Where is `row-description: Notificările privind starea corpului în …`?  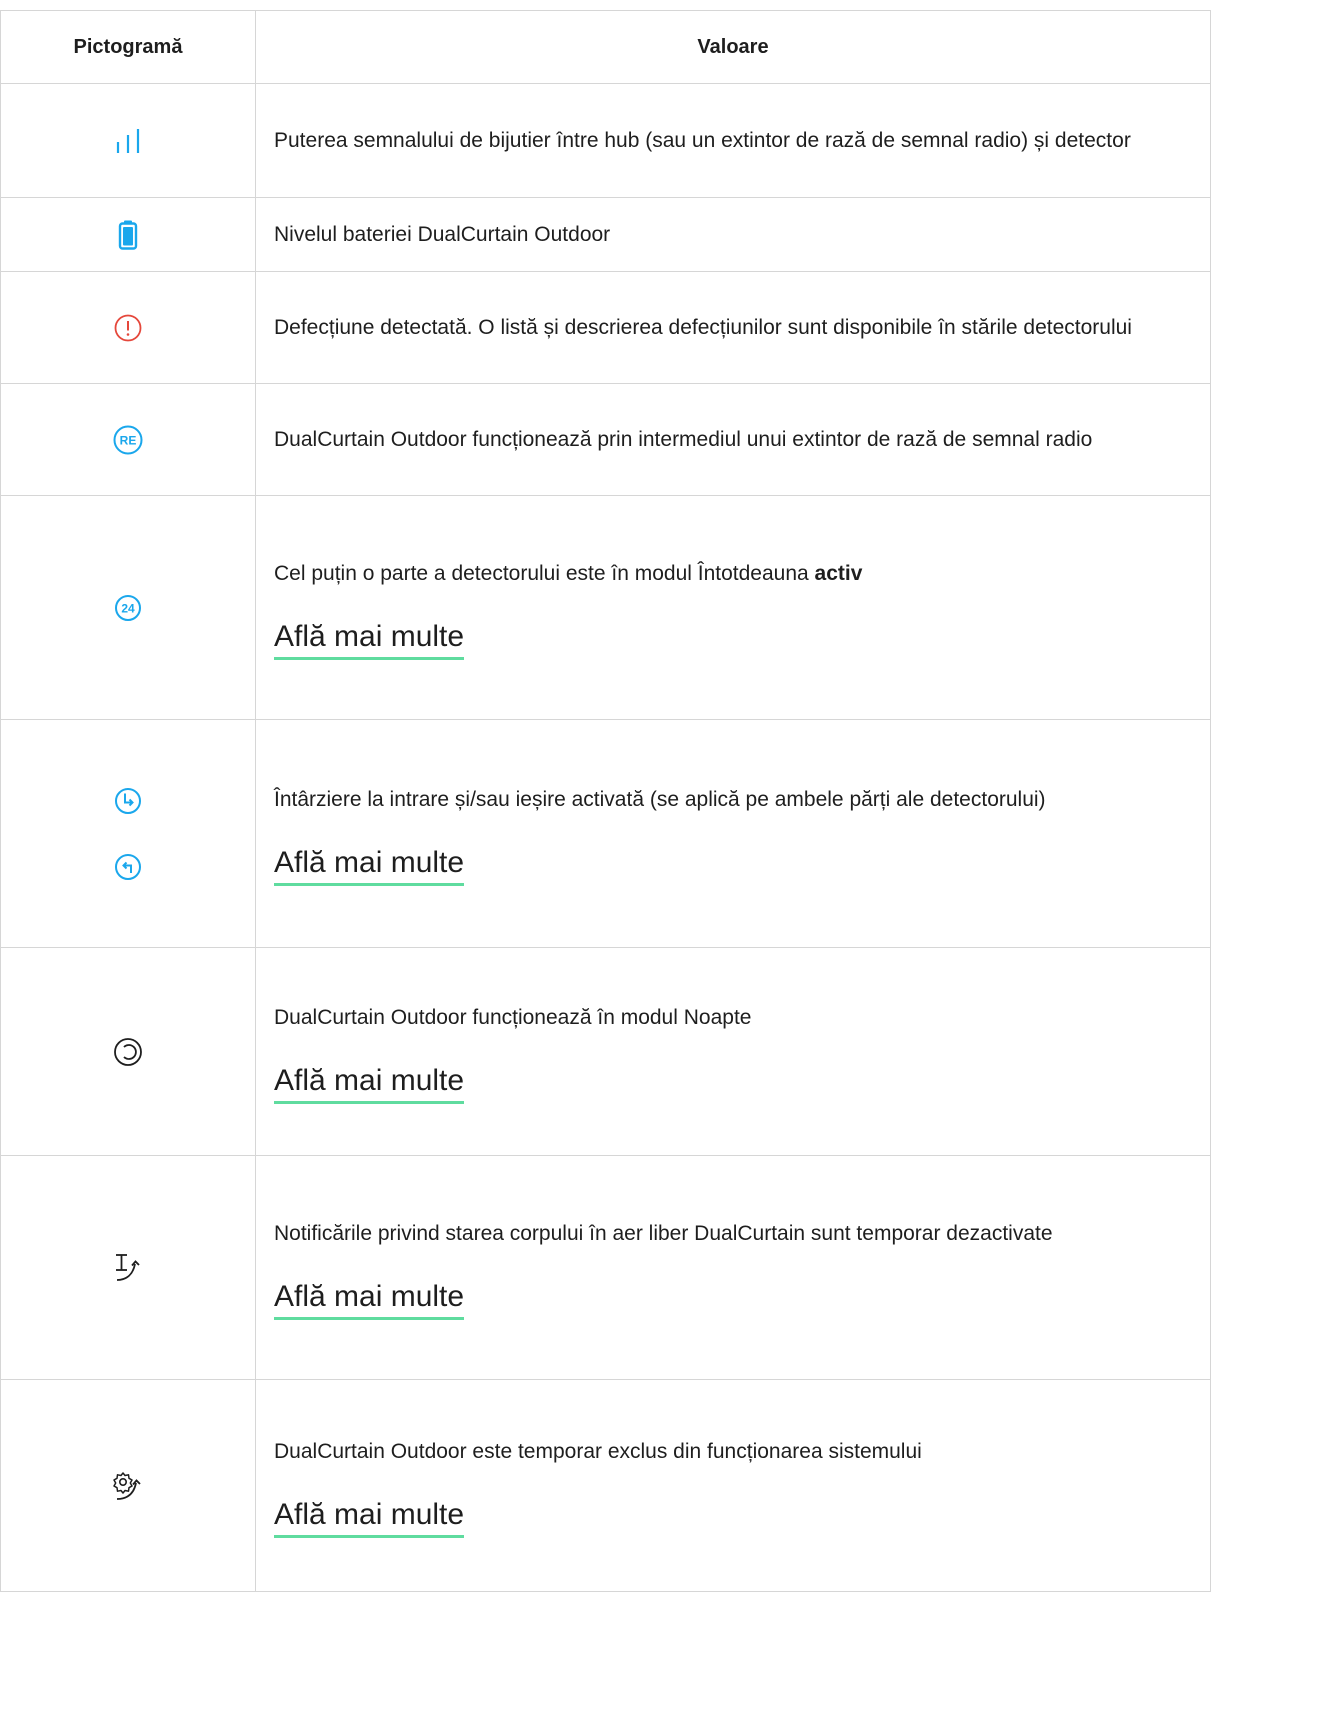
row-description: Notificările privind starea corpului în … is located at coordinates (663, 1233).